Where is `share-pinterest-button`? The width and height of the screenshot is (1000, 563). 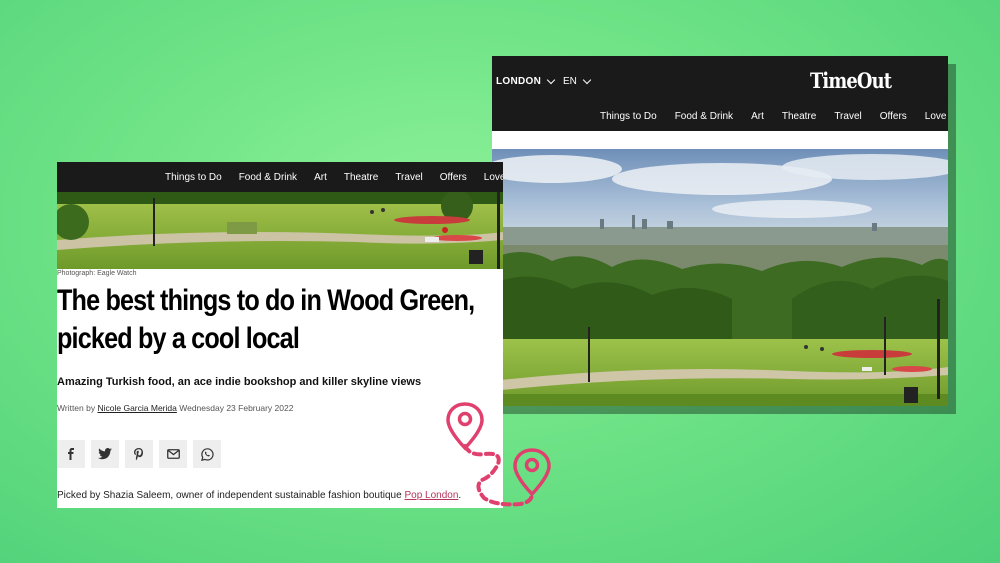 share-pinterest-button is located at coordinates (139, 454).